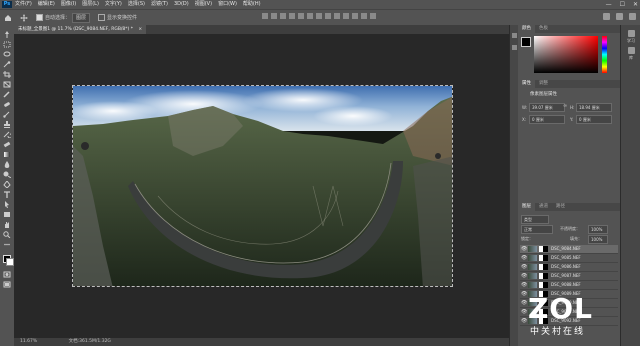 The width and height of the screenshot is (640, 346). I want to click on stamp-icon, so click(7, 124).